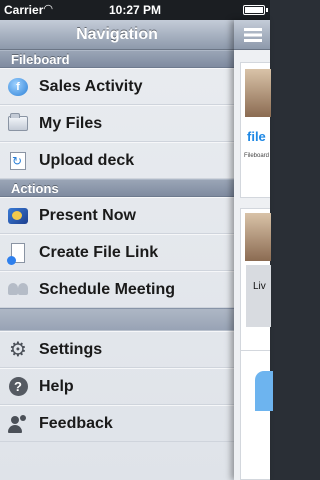  I want to click on menu-item-create-file-link: Create File Link, so click(117, 252).